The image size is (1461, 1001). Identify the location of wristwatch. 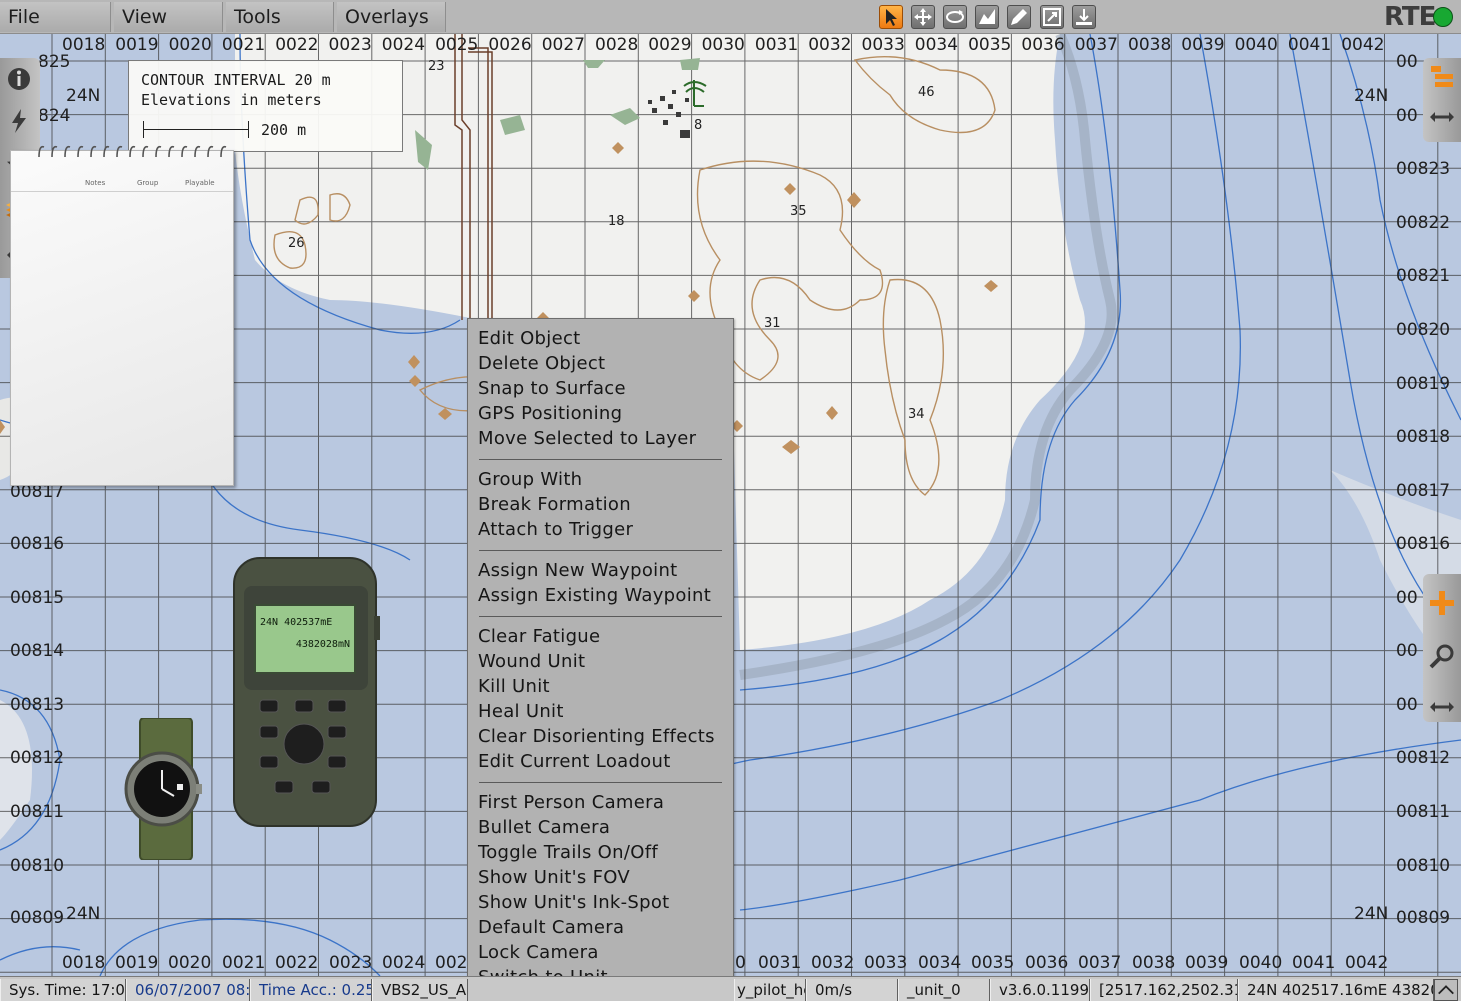
(166, 789).